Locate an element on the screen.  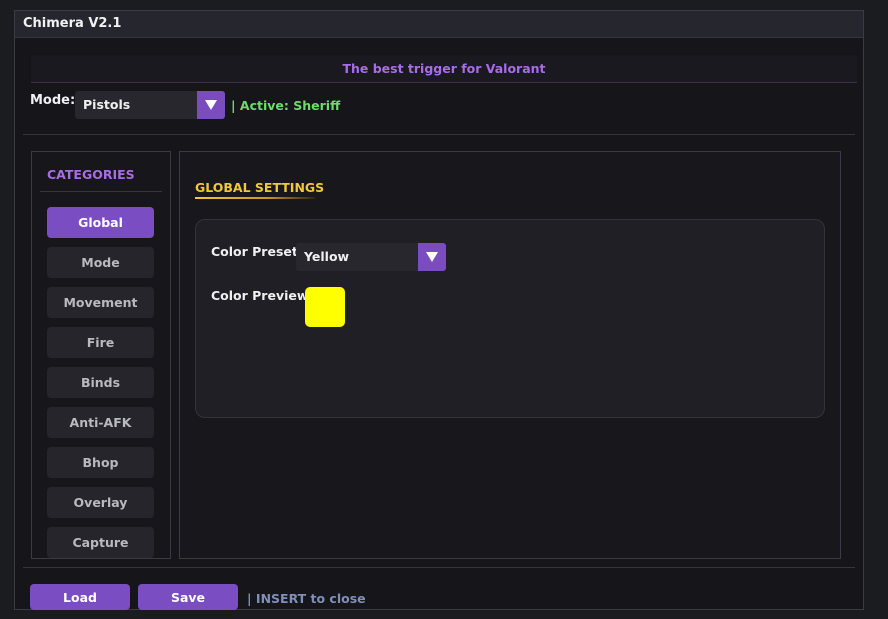
sidebar-item-anti-afk: Anti-AFK is located at coordinates (100, 422).